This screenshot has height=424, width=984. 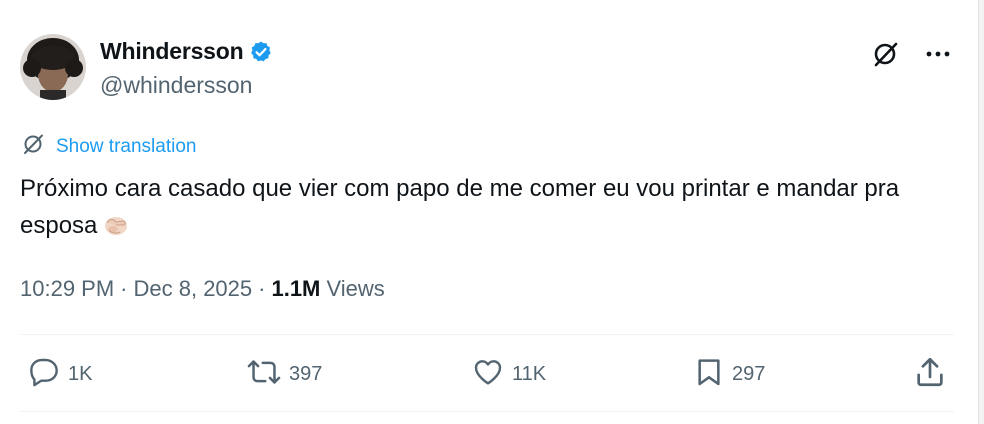 I want to click on tweet-date: Dec 8, 2025, so click(x=193, y=289).